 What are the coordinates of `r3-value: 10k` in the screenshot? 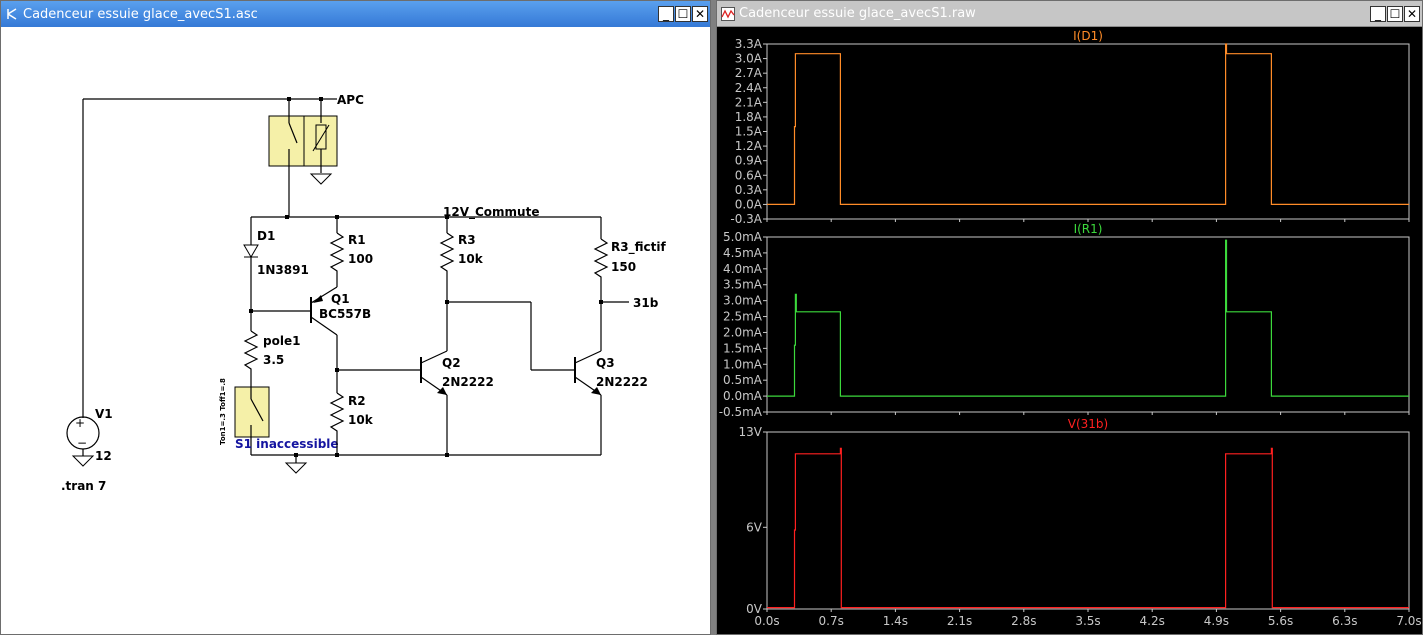 It's located at (471, 259).